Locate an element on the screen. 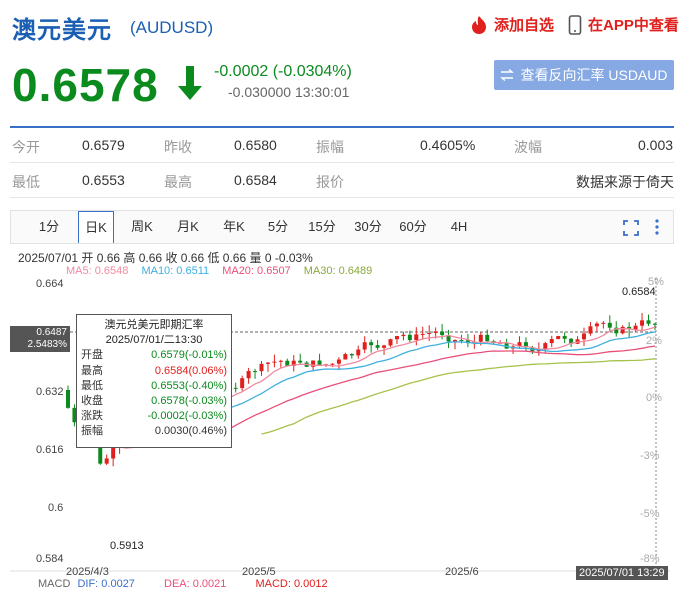 Image resolution: width=693 pixels, height=600 pixels. stats-row: 最低 0.6553 最高 0.6584 报价 数据来源于倚天 is located at coordinates (342, 180).